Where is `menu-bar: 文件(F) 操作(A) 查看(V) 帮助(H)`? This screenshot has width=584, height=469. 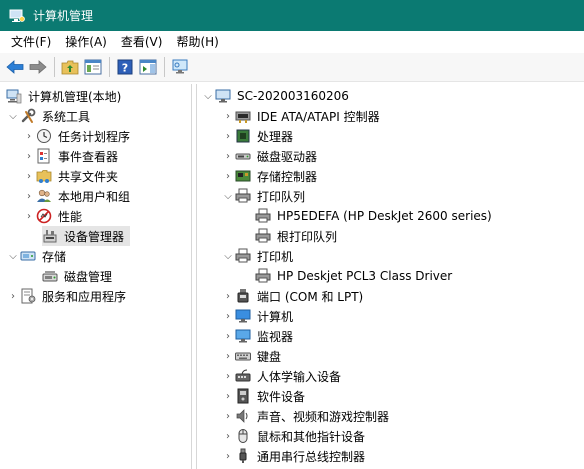
menu-bar: 文件(F) 操作(A) 查看(V) 帮助(H) is located at coordinates (292, 42).